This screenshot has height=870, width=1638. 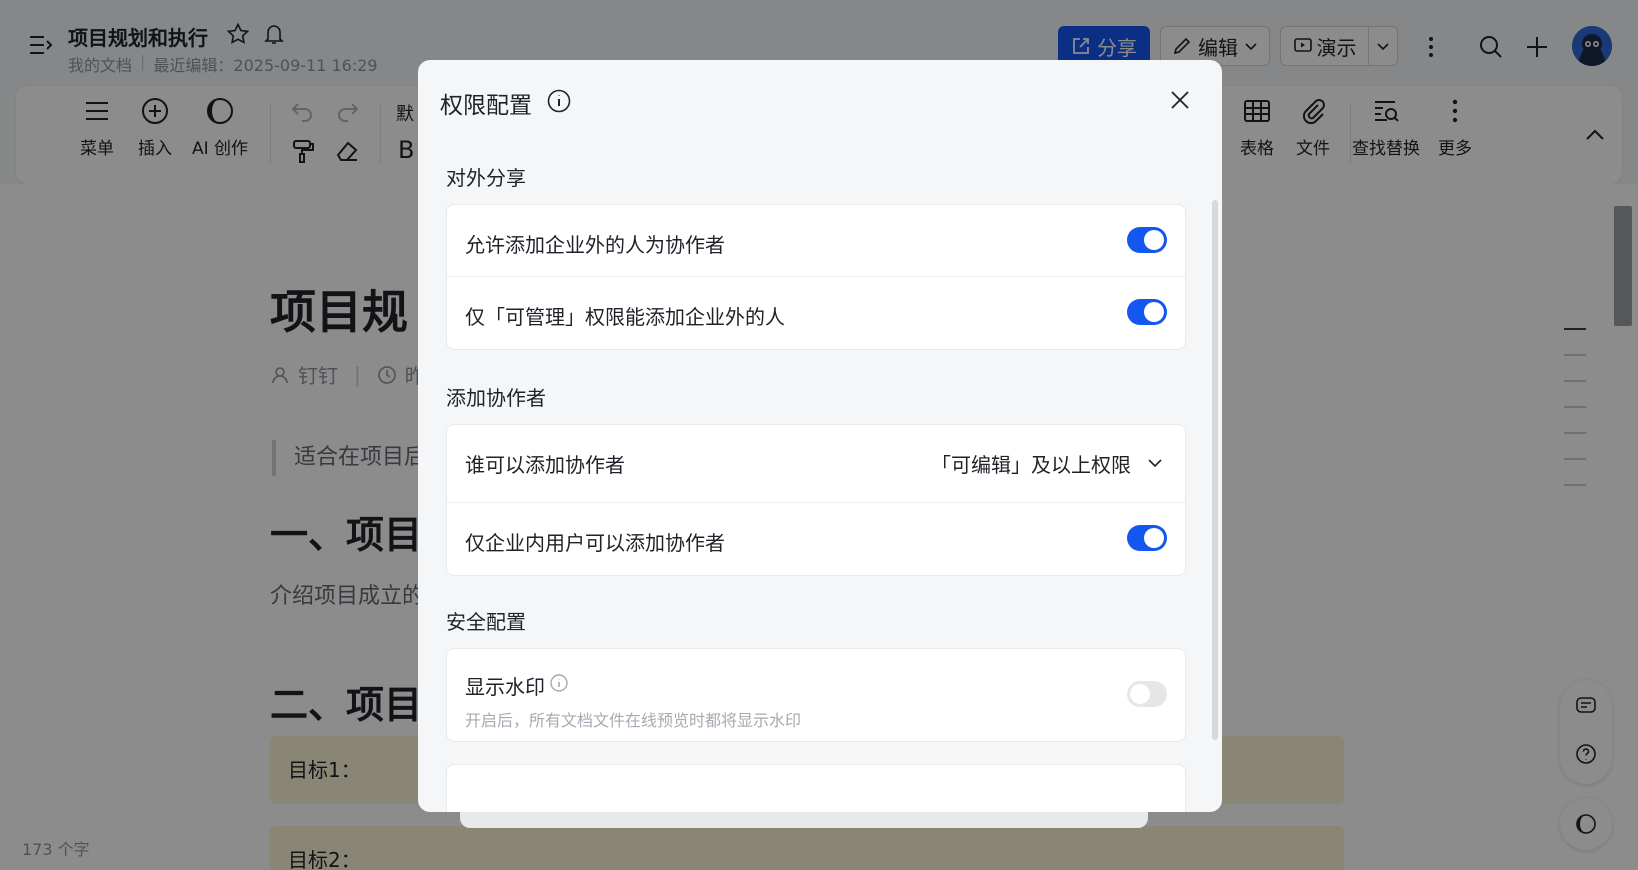 I want to click on row-who-can-add: 谁可以添加协作者 「可编辑」及以上权限, so click(x=816, y=464).